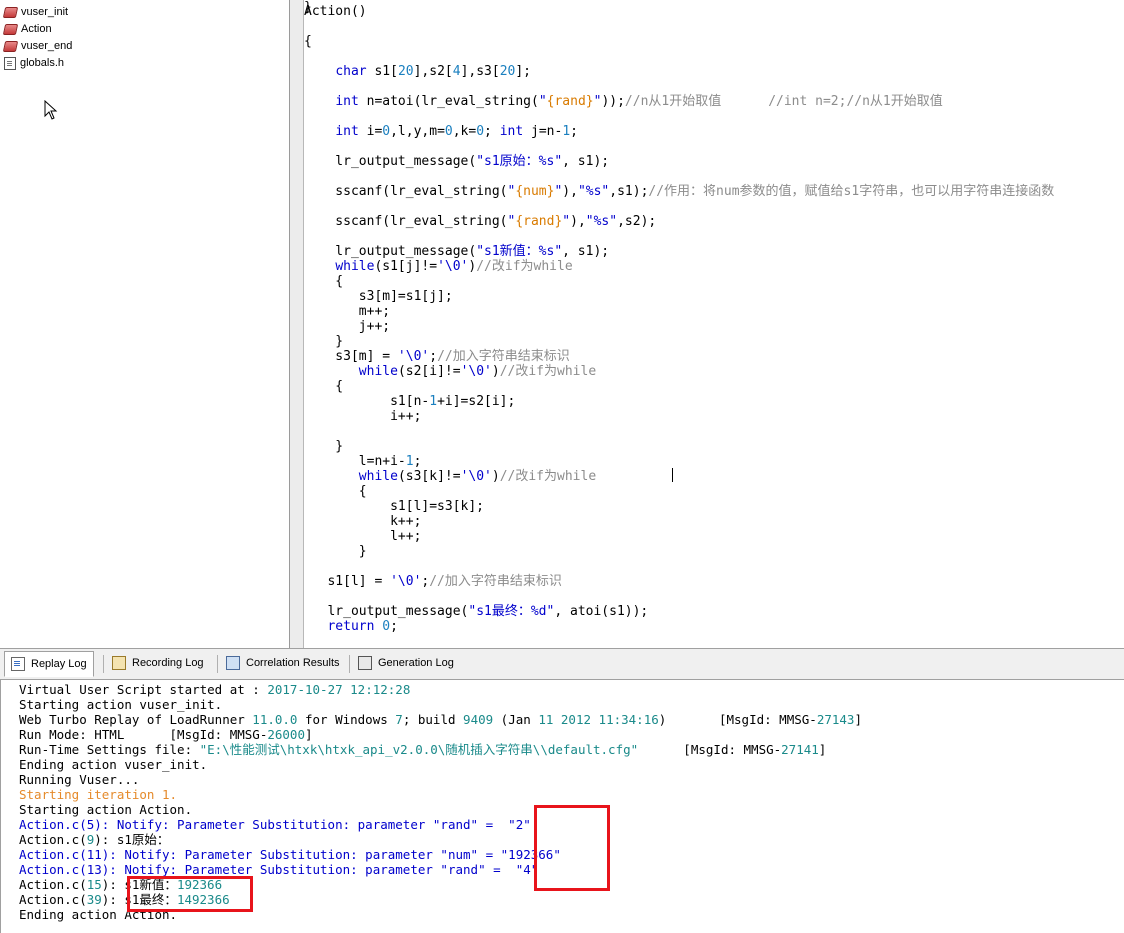 This screenshot has height=933, width=1124. Describe the element at coordinates (523, 71) in the screenshot. I see `code-token: ];` at that location.